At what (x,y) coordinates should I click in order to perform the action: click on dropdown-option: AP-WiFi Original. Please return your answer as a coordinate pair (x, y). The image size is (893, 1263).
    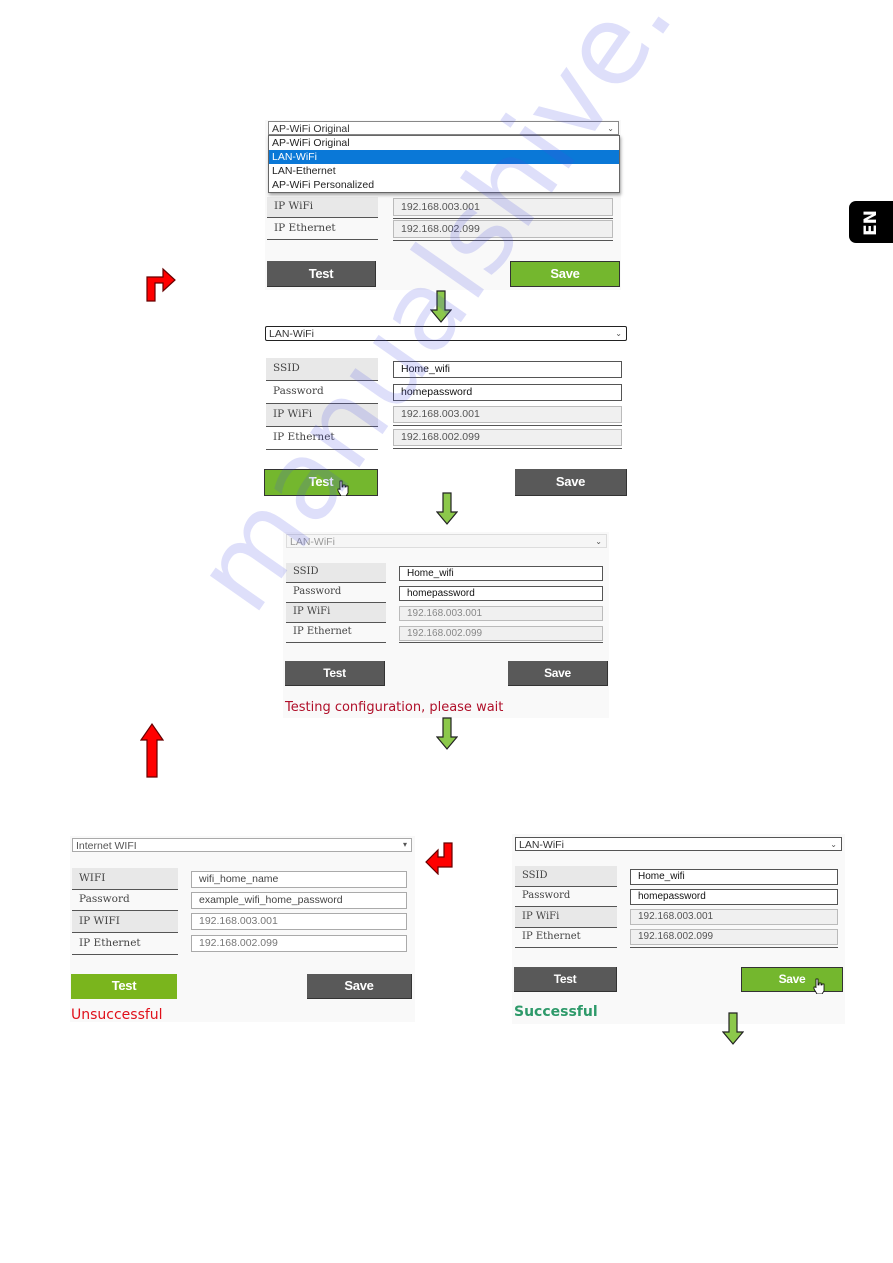
    Looking at the image, I should click on (444, 143).